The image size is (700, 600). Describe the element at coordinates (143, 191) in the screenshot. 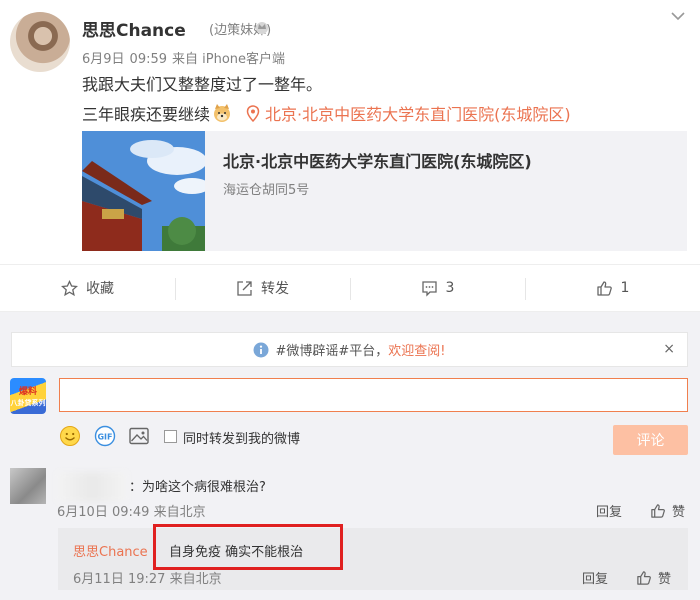

I see `location-photo` at that location.